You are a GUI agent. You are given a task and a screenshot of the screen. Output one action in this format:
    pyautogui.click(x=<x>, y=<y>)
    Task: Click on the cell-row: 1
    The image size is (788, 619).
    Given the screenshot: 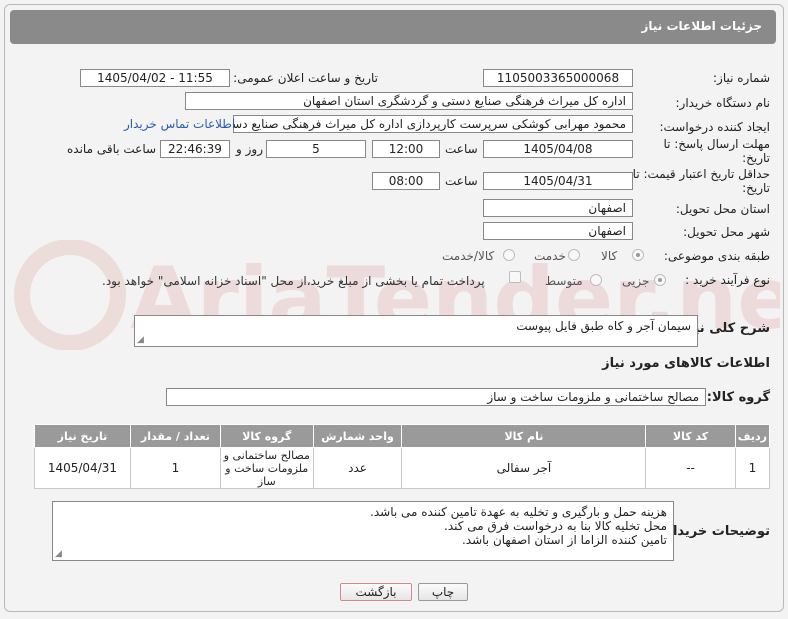 What is the action you would take?
    pyautogui.click(x=752, y=468)
    